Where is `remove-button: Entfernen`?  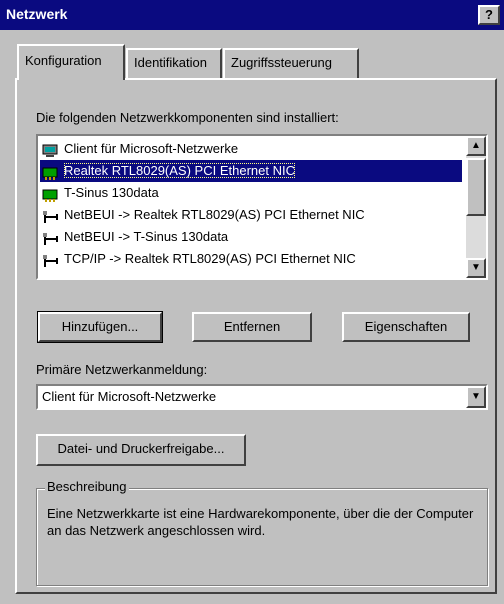 remove-button: Entfernen is located at coordinates (252, 327).